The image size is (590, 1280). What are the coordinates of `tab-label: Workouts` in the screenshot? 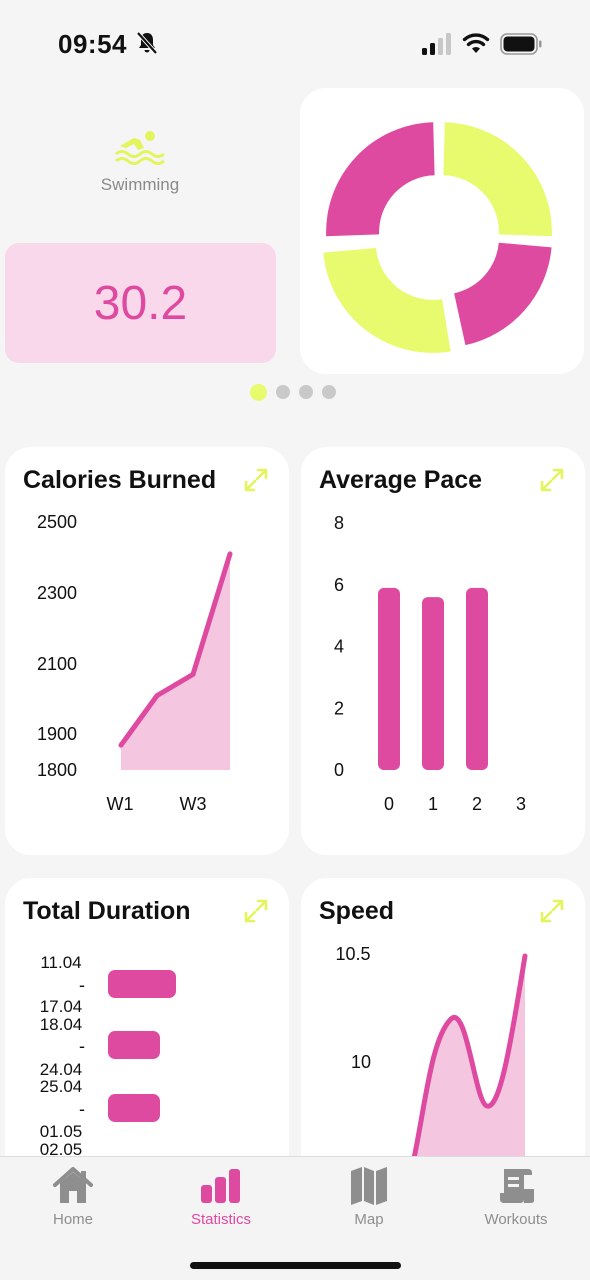 It's located at (516, 1219).